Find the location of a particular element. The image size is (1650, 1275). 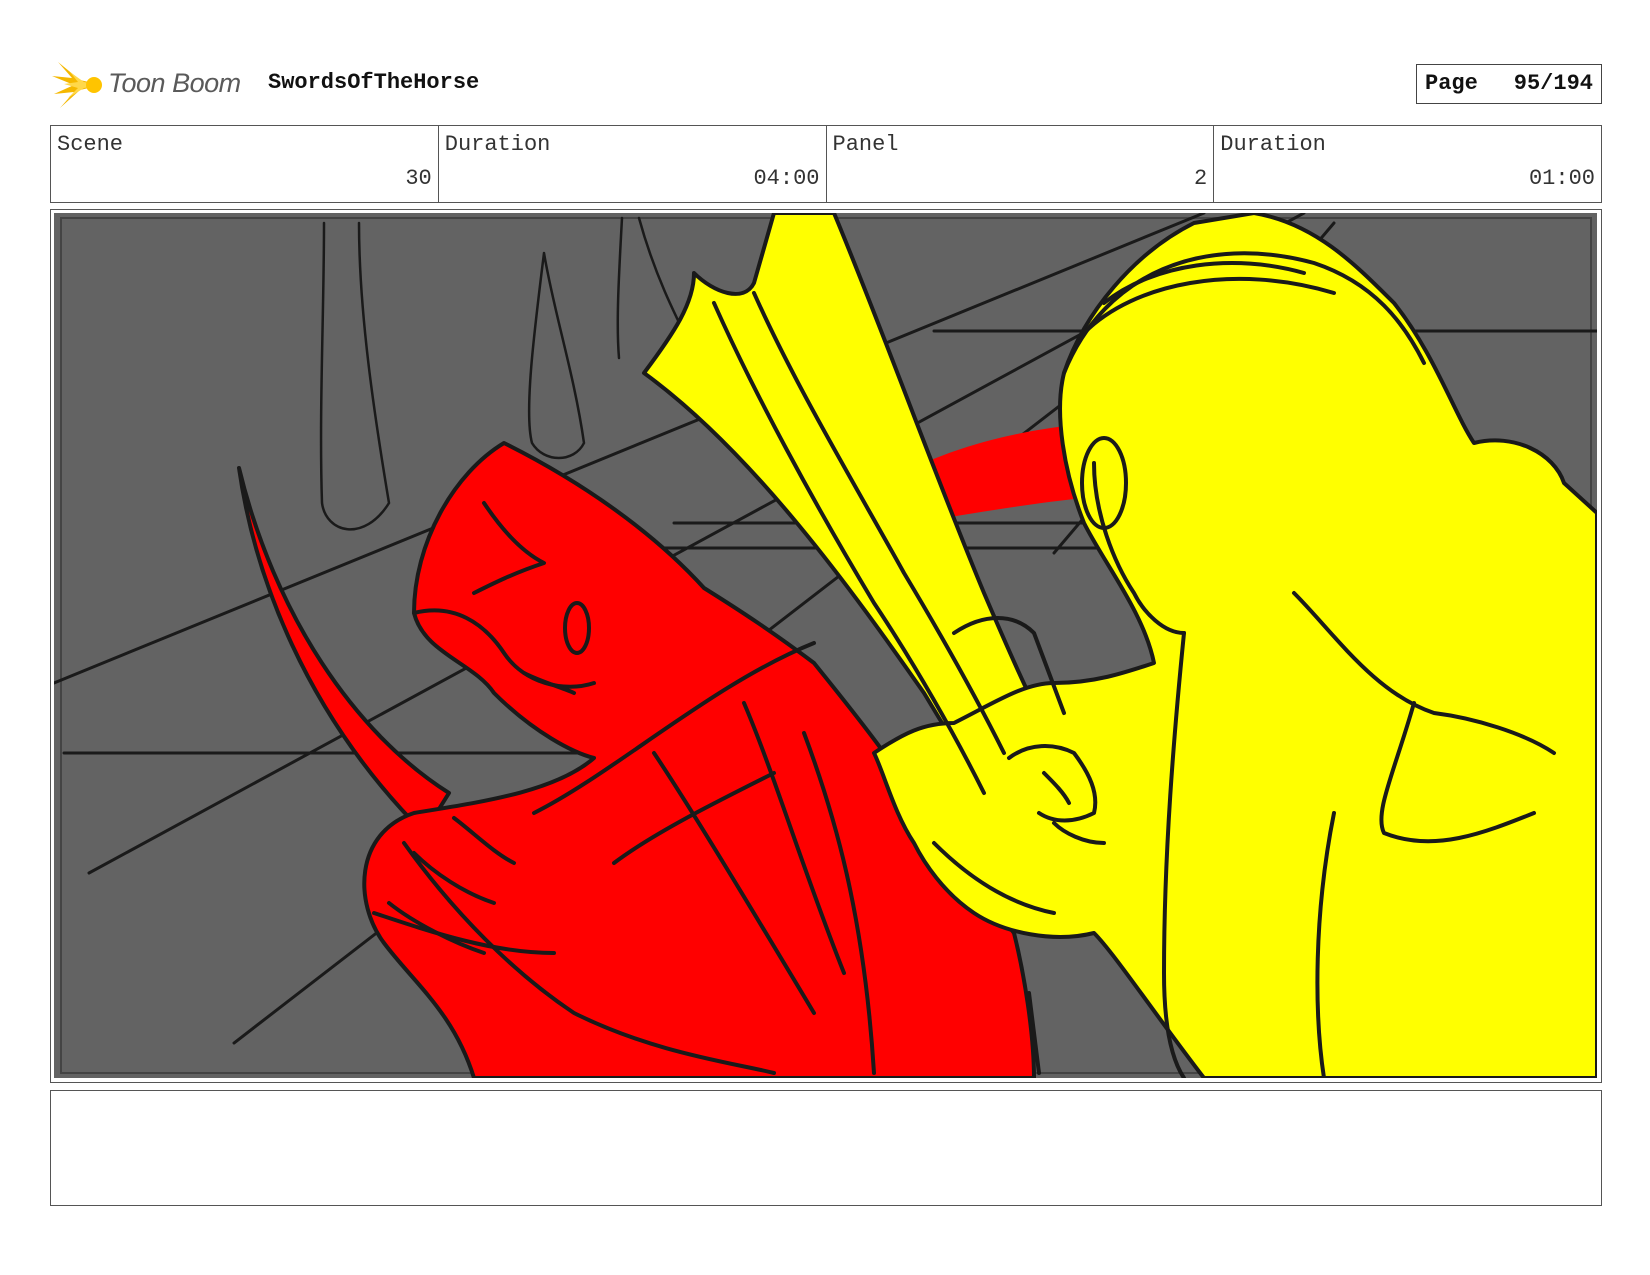

scene-label: Scene is located at coordinates (90, 144).